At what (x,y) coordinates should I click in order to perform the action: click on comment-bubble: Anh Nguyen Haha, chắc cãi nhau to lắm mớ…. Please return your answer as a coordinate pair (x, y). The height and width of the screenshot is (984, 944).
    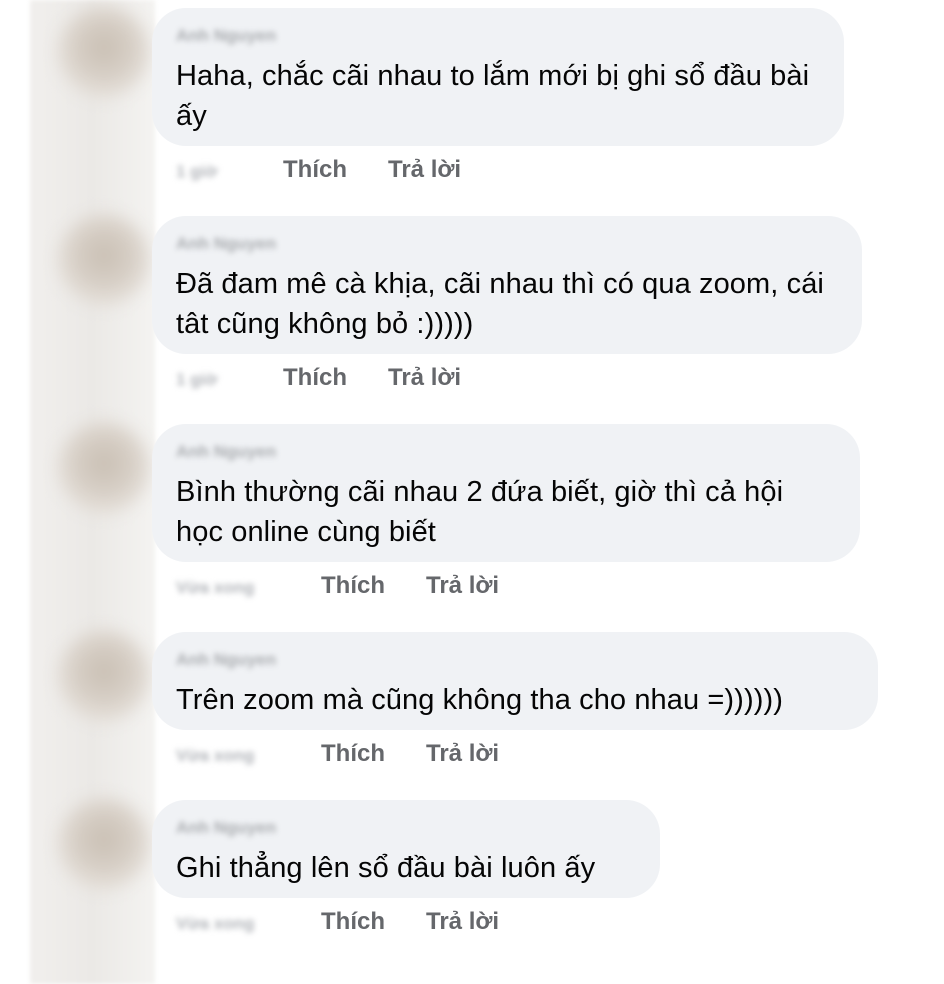
    Looking at the image, I should click on (498, 77).